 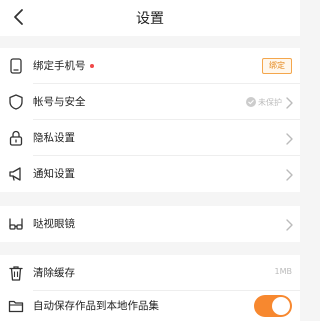 What do you see at coordinates (16, 174) in the screenshot?
I see `megaphone-icon` at bounding box center [16, 174].